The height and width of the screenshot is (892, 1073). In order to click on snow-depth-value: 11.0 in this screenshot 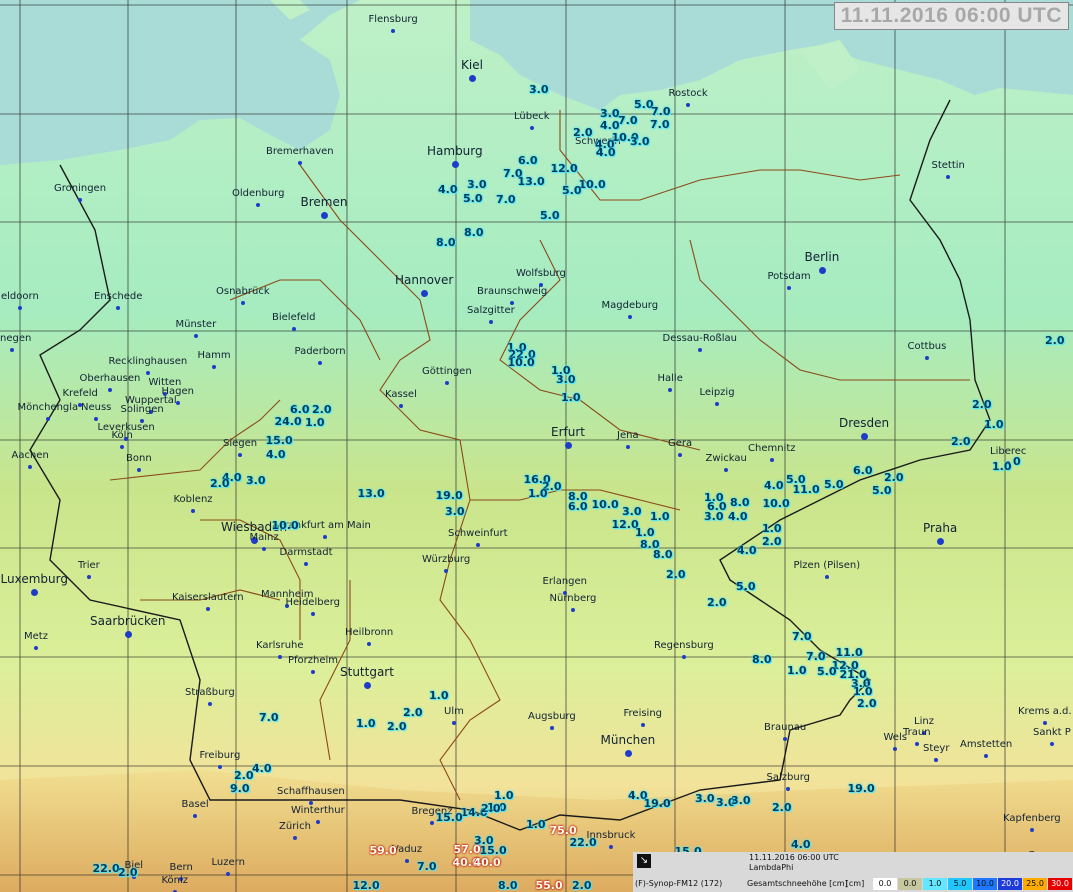, I will do `click(849, 652)`.